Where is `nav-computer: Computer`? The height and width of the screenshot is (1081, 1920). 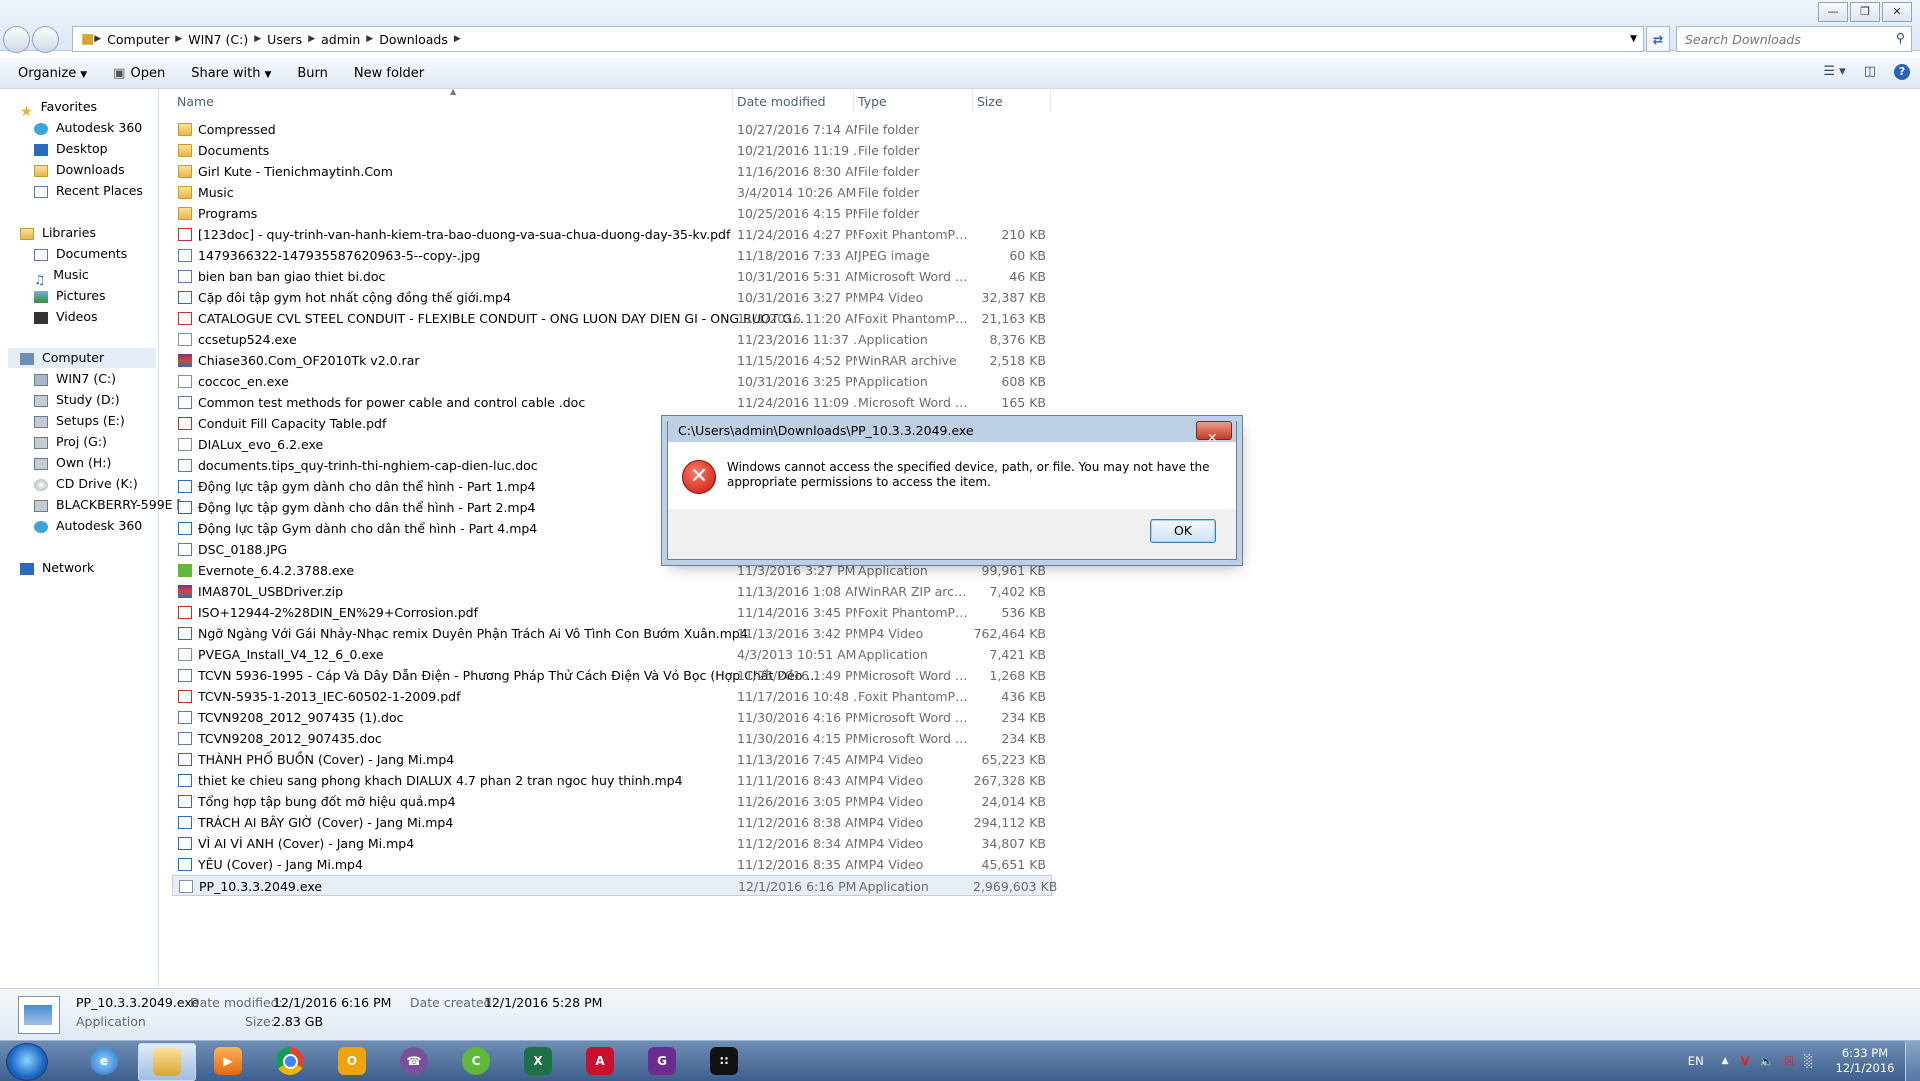 nav-computer: Computer is located at coordinates (62, 358).